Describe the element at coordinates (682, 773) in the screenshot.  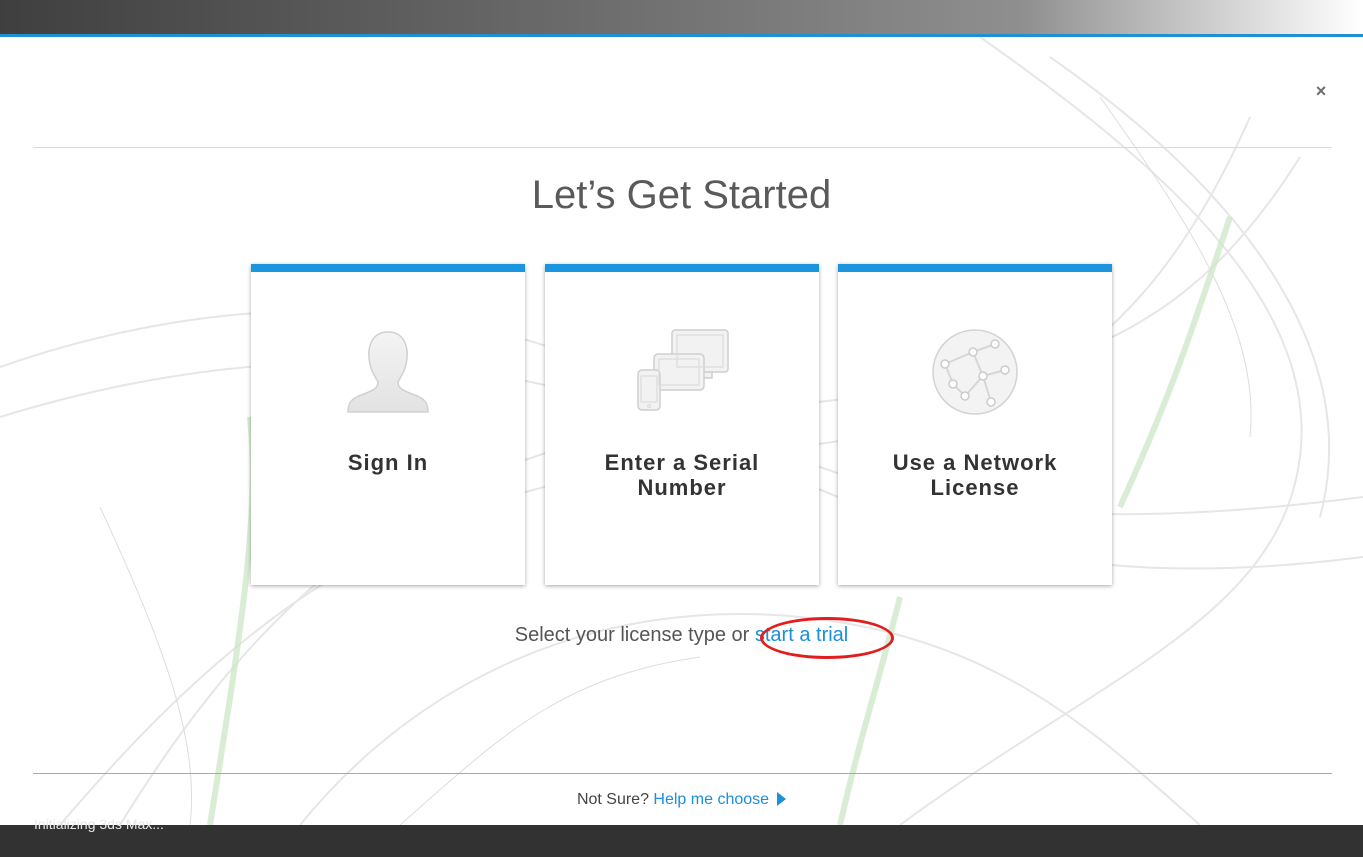
I see `footer-divider` at that location.